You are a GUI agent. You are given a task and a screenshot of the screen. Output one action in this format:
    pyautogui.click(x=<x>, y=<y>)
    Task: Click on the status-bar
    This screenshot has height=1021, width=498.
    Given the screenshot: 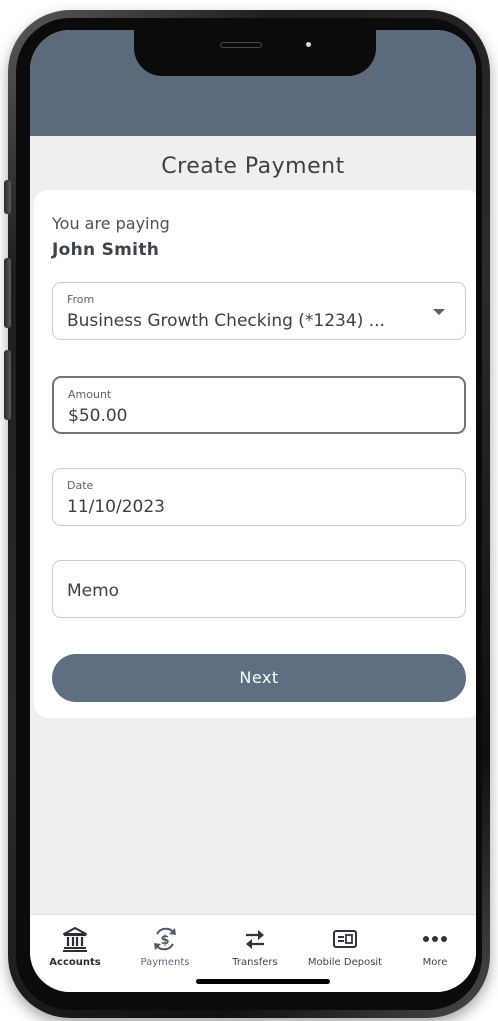 What is the action you would take?
    pyautogui.click(x=253, y=83)
    